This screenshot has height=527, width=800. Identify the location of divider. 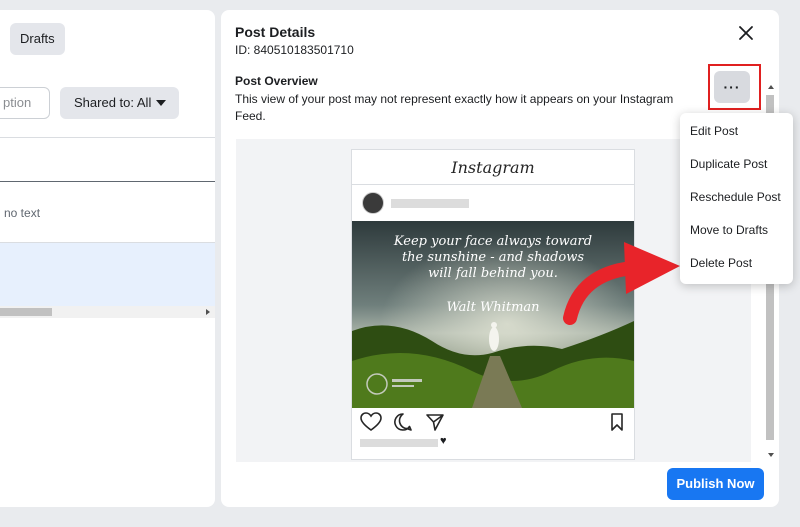
(107, 137).